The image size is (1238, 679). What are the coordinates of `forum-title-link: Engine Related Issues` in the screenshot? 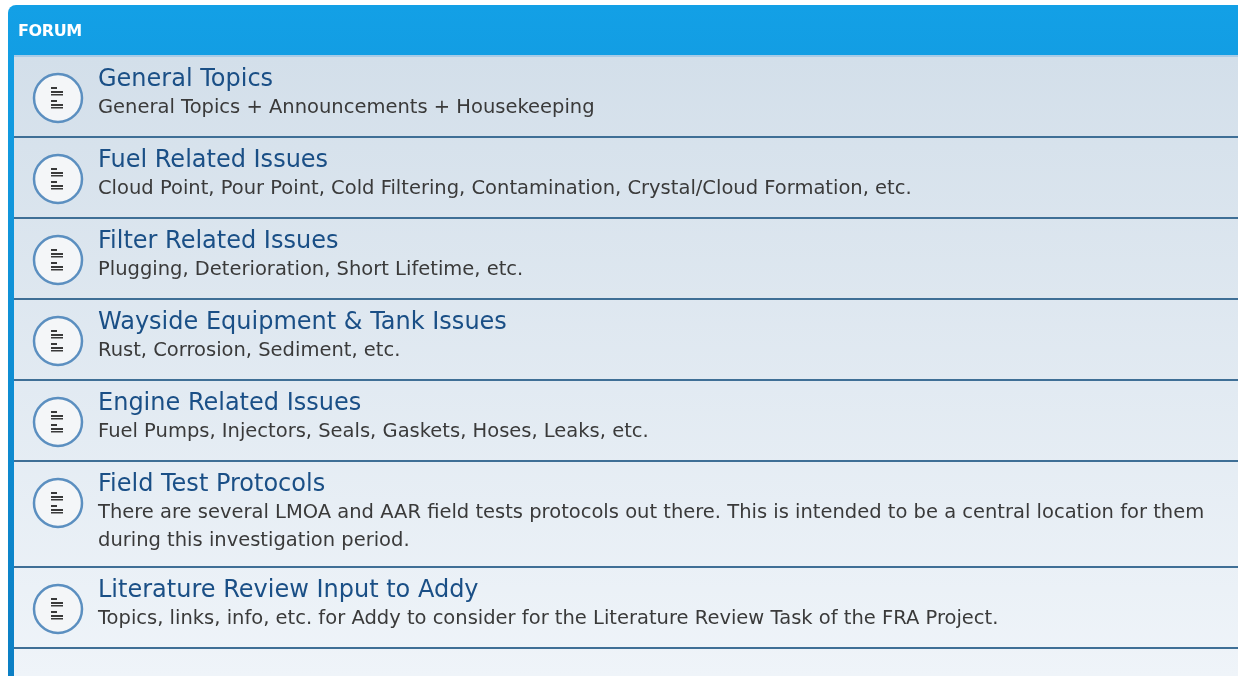 It's located at (230, 402).